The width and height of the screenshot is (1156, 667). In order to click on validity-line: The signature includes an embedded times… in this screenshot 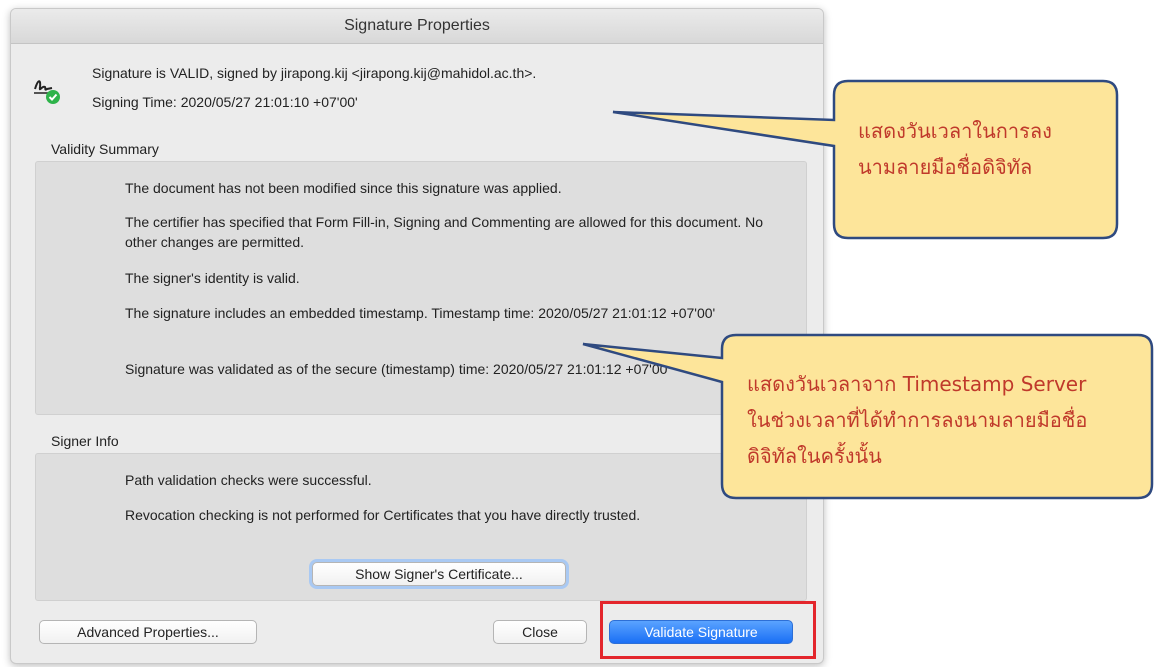, I will do `click(420, 313)`.